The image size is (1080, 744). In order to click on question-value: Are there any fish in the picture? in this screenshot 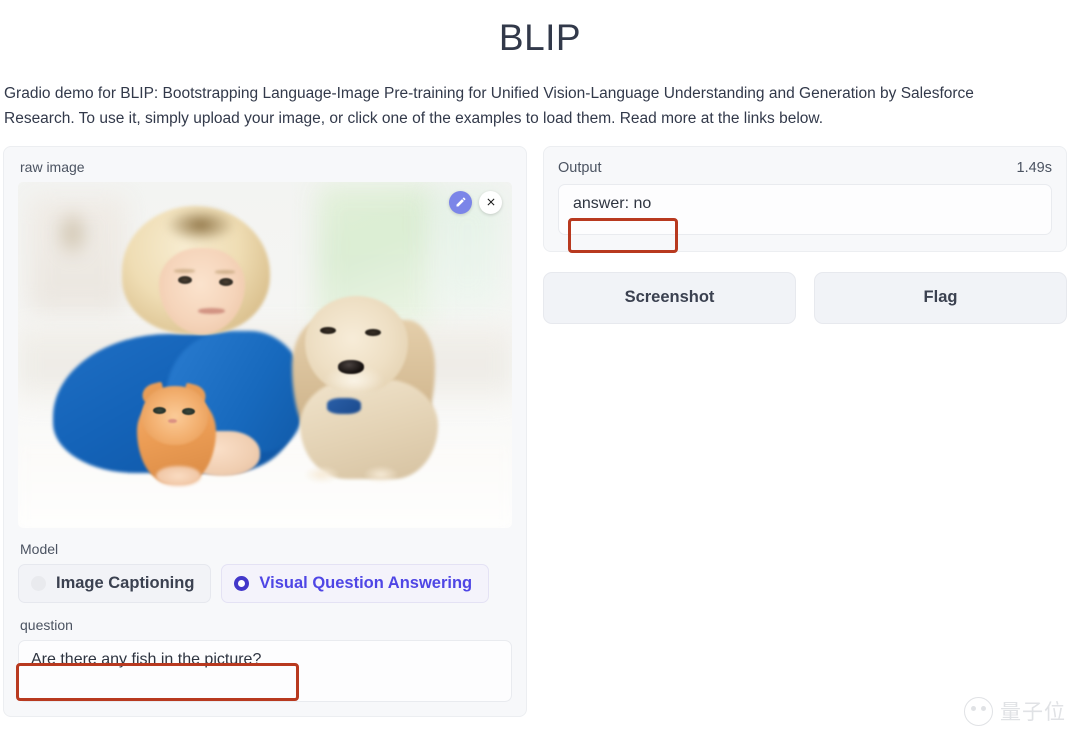, I will do `click(146, 659)`.